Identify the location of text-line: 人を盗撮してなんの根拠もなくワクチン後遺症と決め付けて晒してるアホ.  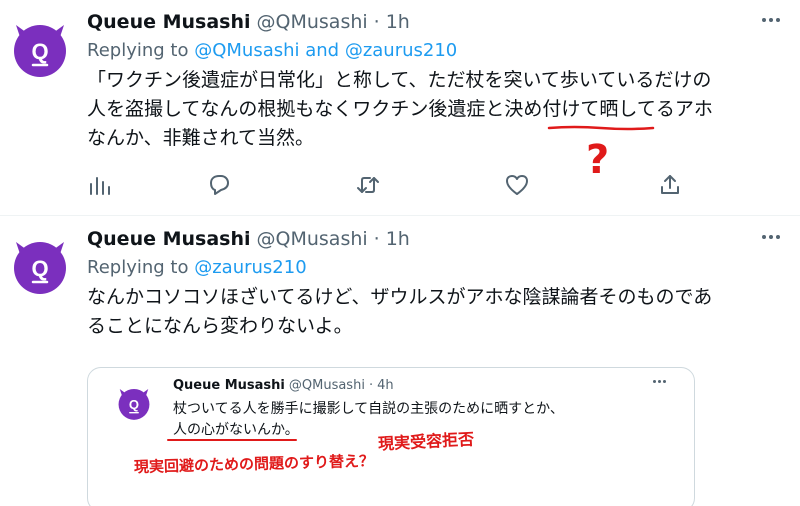
(400, 109).